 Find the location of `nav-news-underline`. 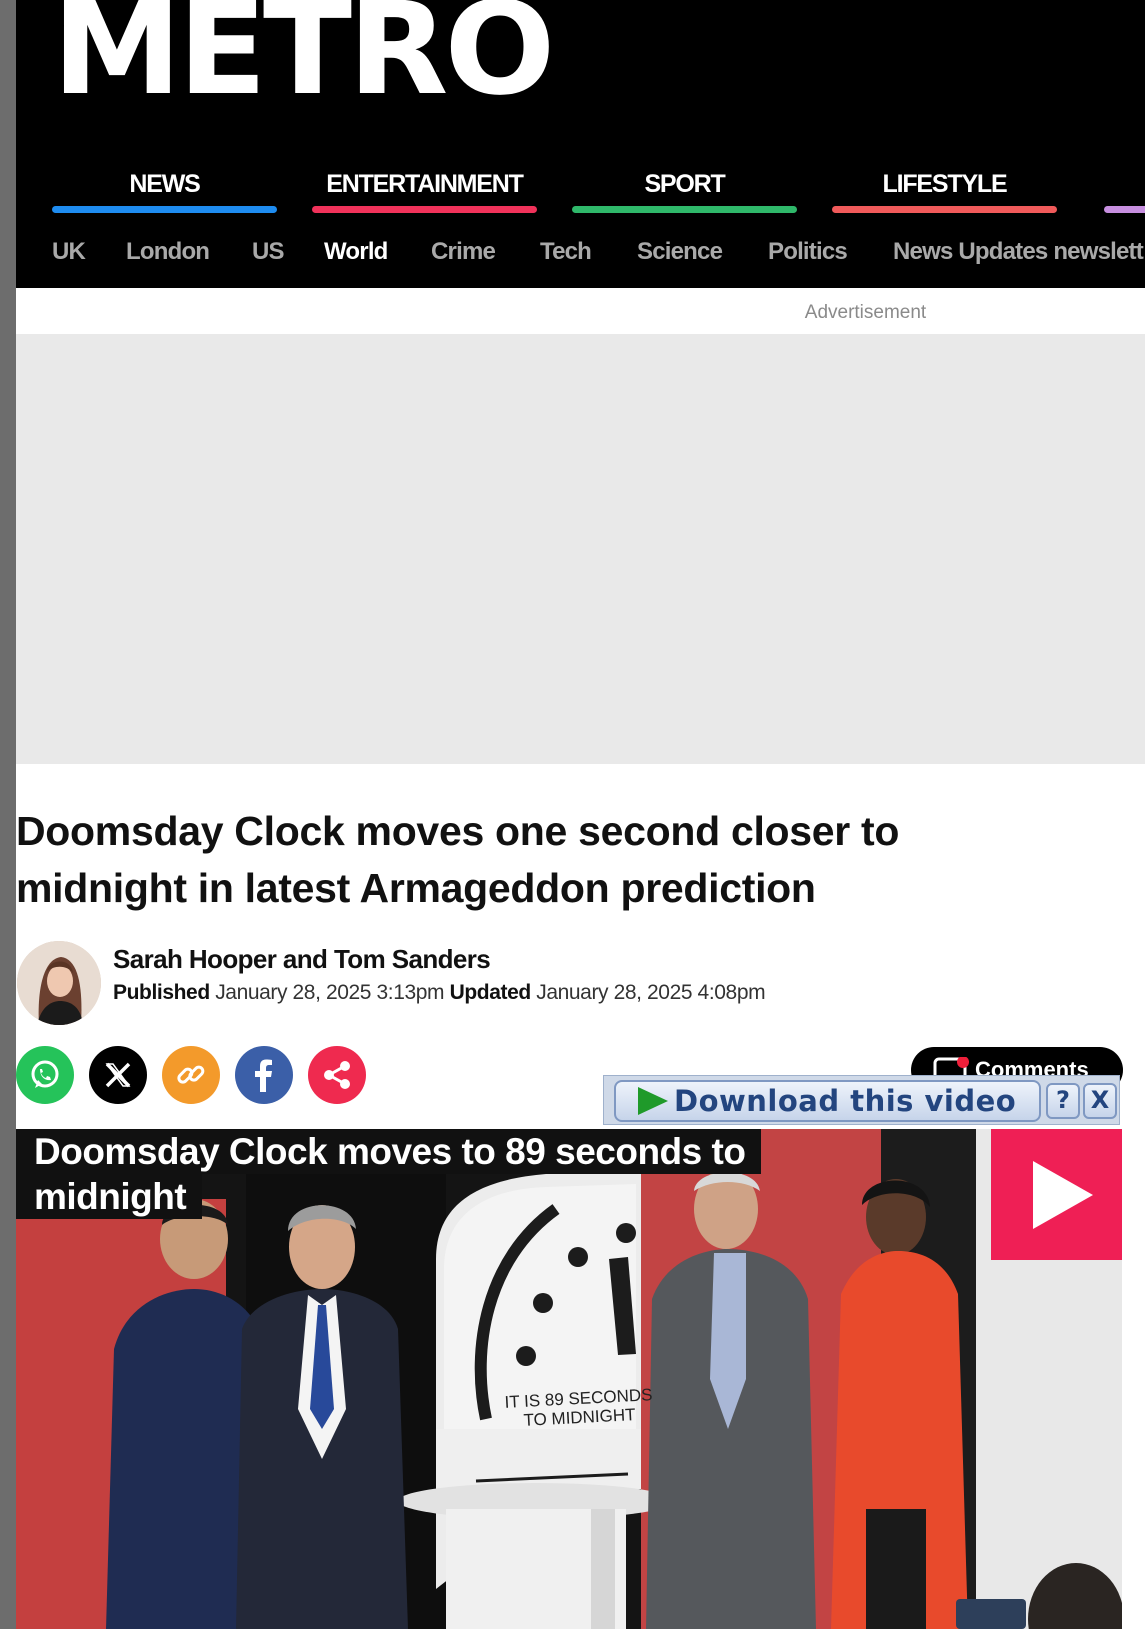

nav-news-underline is located at coordinates (164, 209).